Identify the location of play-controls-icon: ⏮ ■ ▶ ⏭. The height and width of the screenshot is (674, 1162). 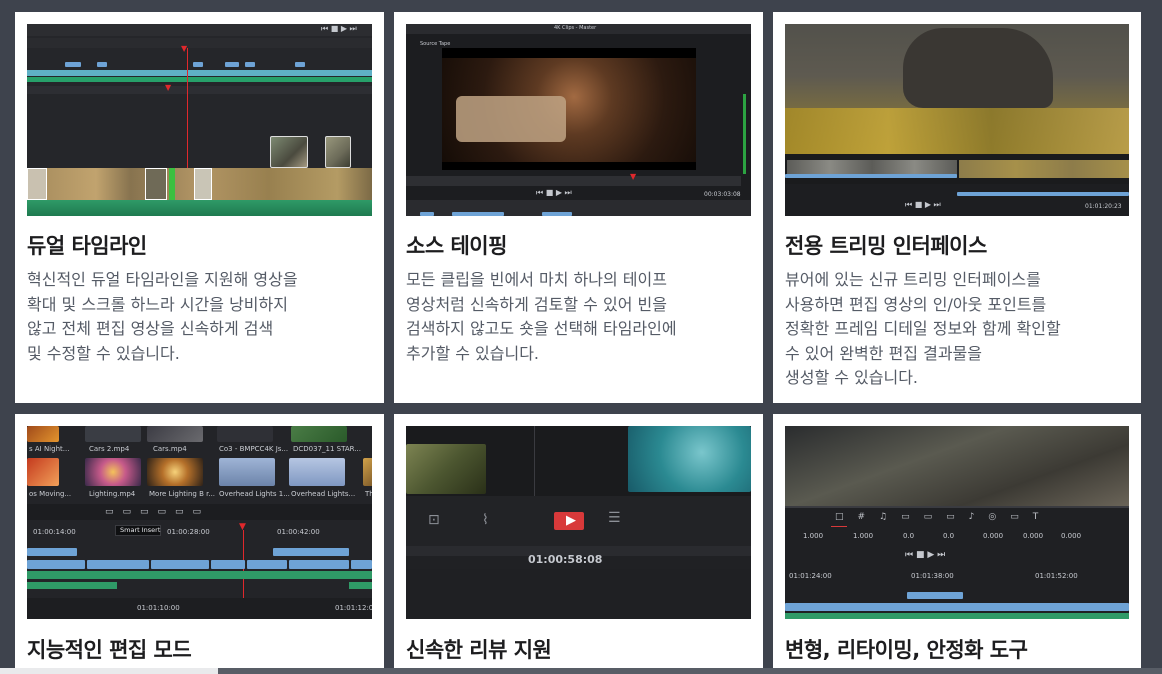
(339, 28).